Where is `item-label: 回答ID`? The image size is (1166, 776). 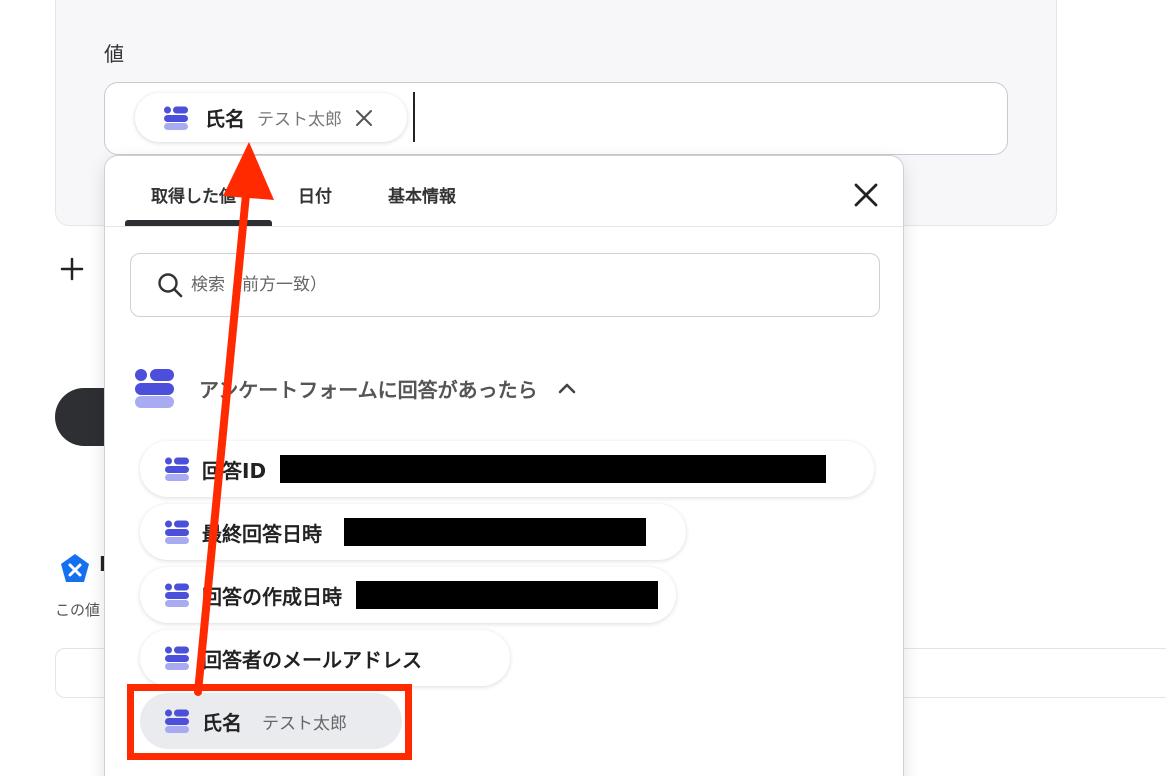 item-label: 回答ID is located at coordinates (234, 470).